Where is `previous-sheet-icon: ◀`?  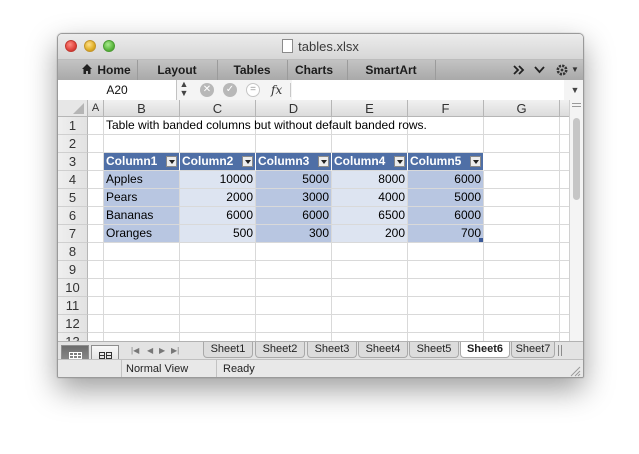 previous-sheet-icon: ◀ is located at coordinates (150, 350).